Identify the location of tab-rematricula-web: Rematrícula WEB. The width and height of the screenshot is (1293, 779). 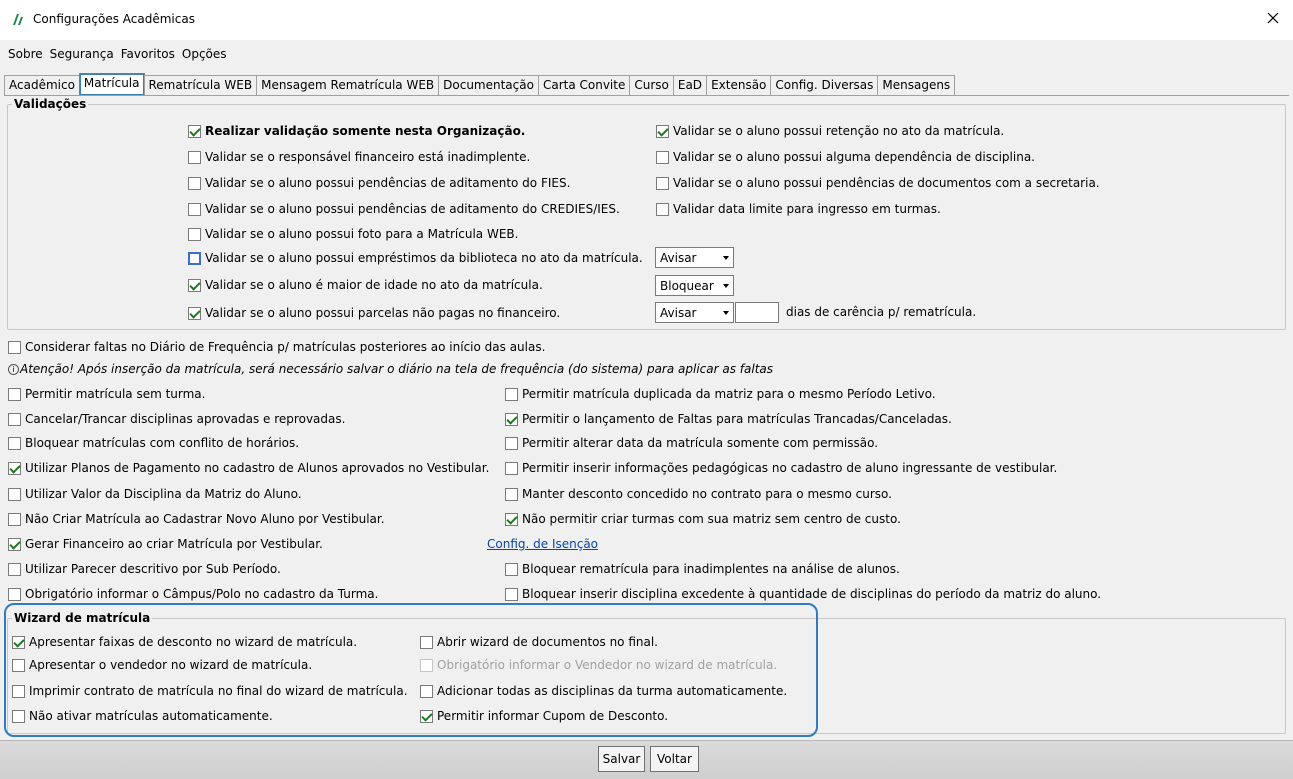
(200, 85).